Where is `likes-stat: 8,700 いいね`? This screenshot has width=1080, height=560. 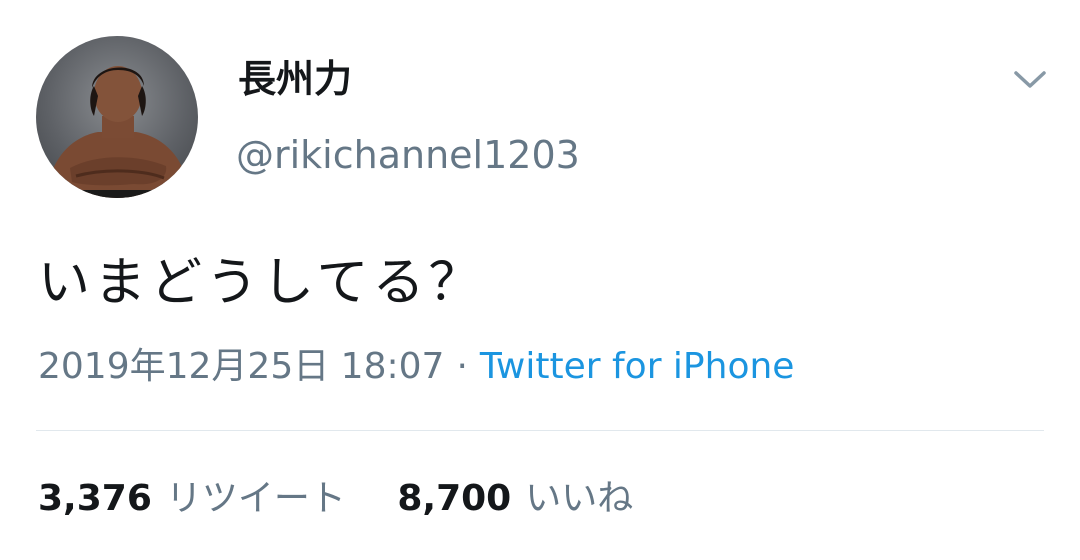
likes-stat: 8,700 いいね is located at coordinates (515, 499).